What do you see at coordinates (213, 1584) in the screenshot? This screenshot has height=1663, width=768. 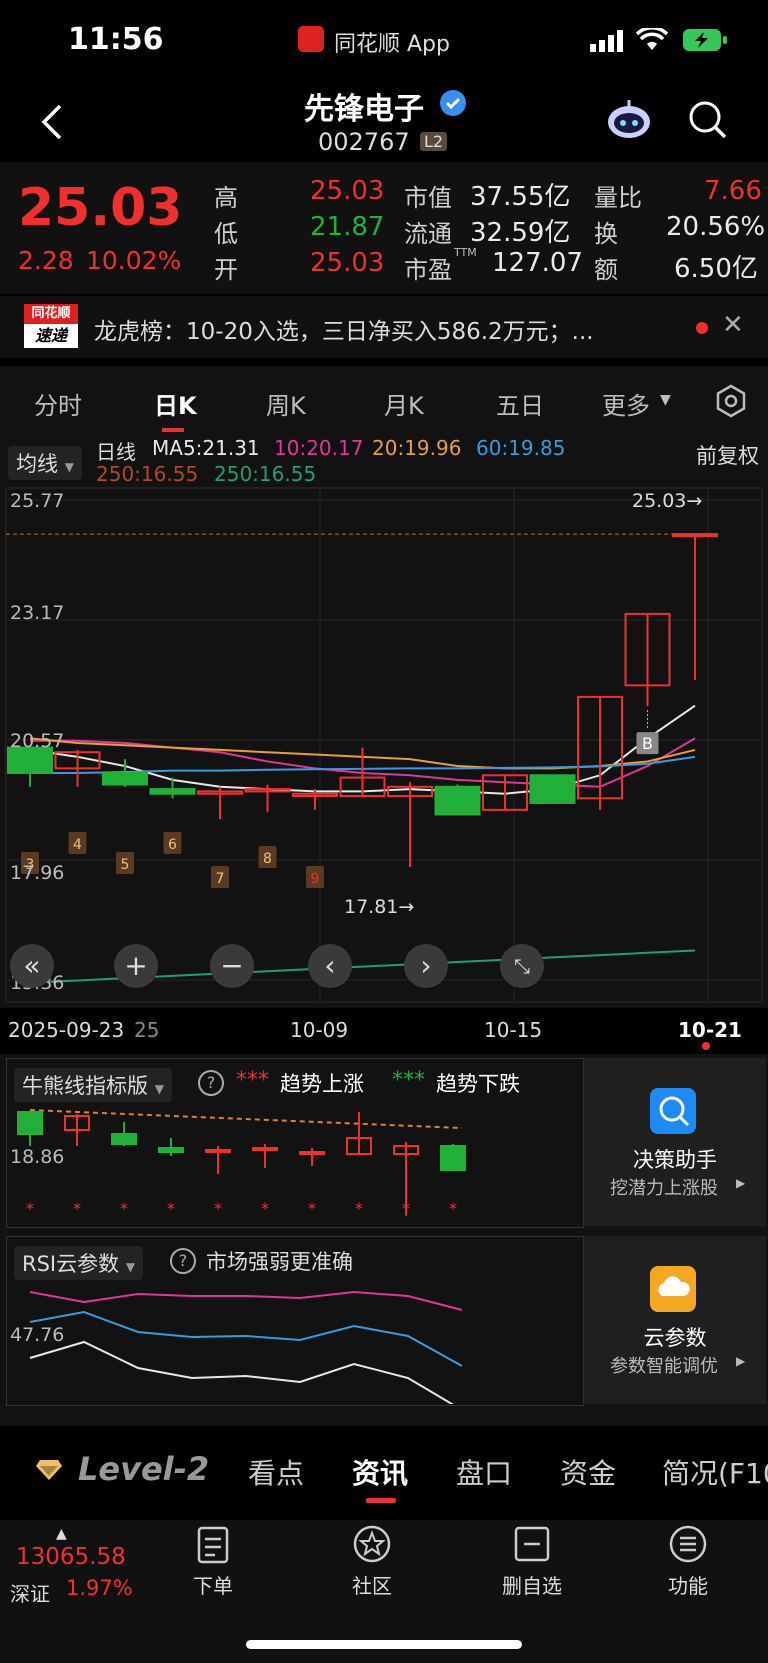 I see `bottom-order-label: 下单` at bounding box center [213, 1584].